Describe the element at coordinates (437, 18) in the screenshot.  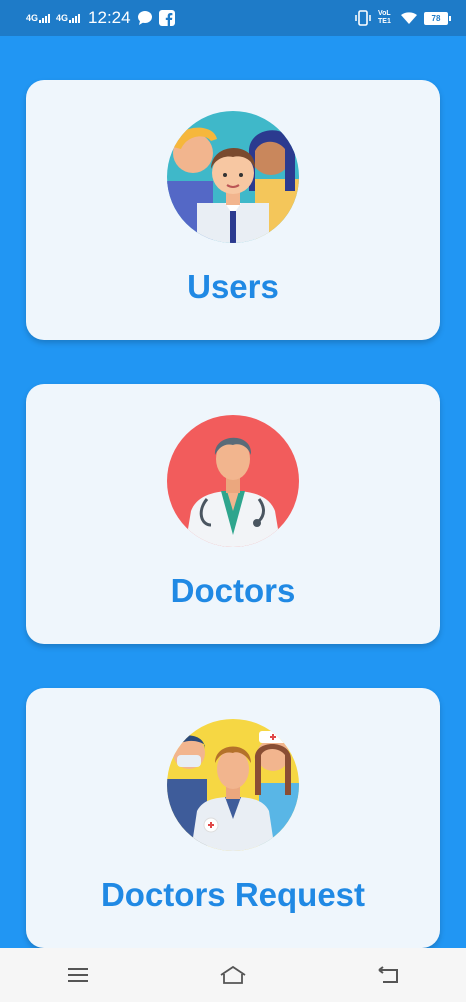
I see `battery-icon: 78` at that location.